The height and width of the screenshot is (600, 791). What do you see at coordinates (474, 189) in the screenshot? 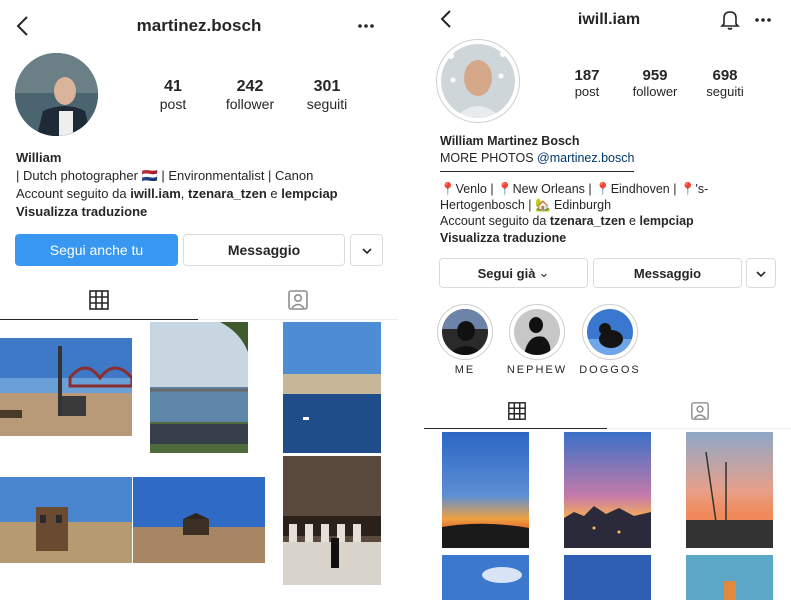
I see `location-text: Venlo |` at bounding box center [474, 189].